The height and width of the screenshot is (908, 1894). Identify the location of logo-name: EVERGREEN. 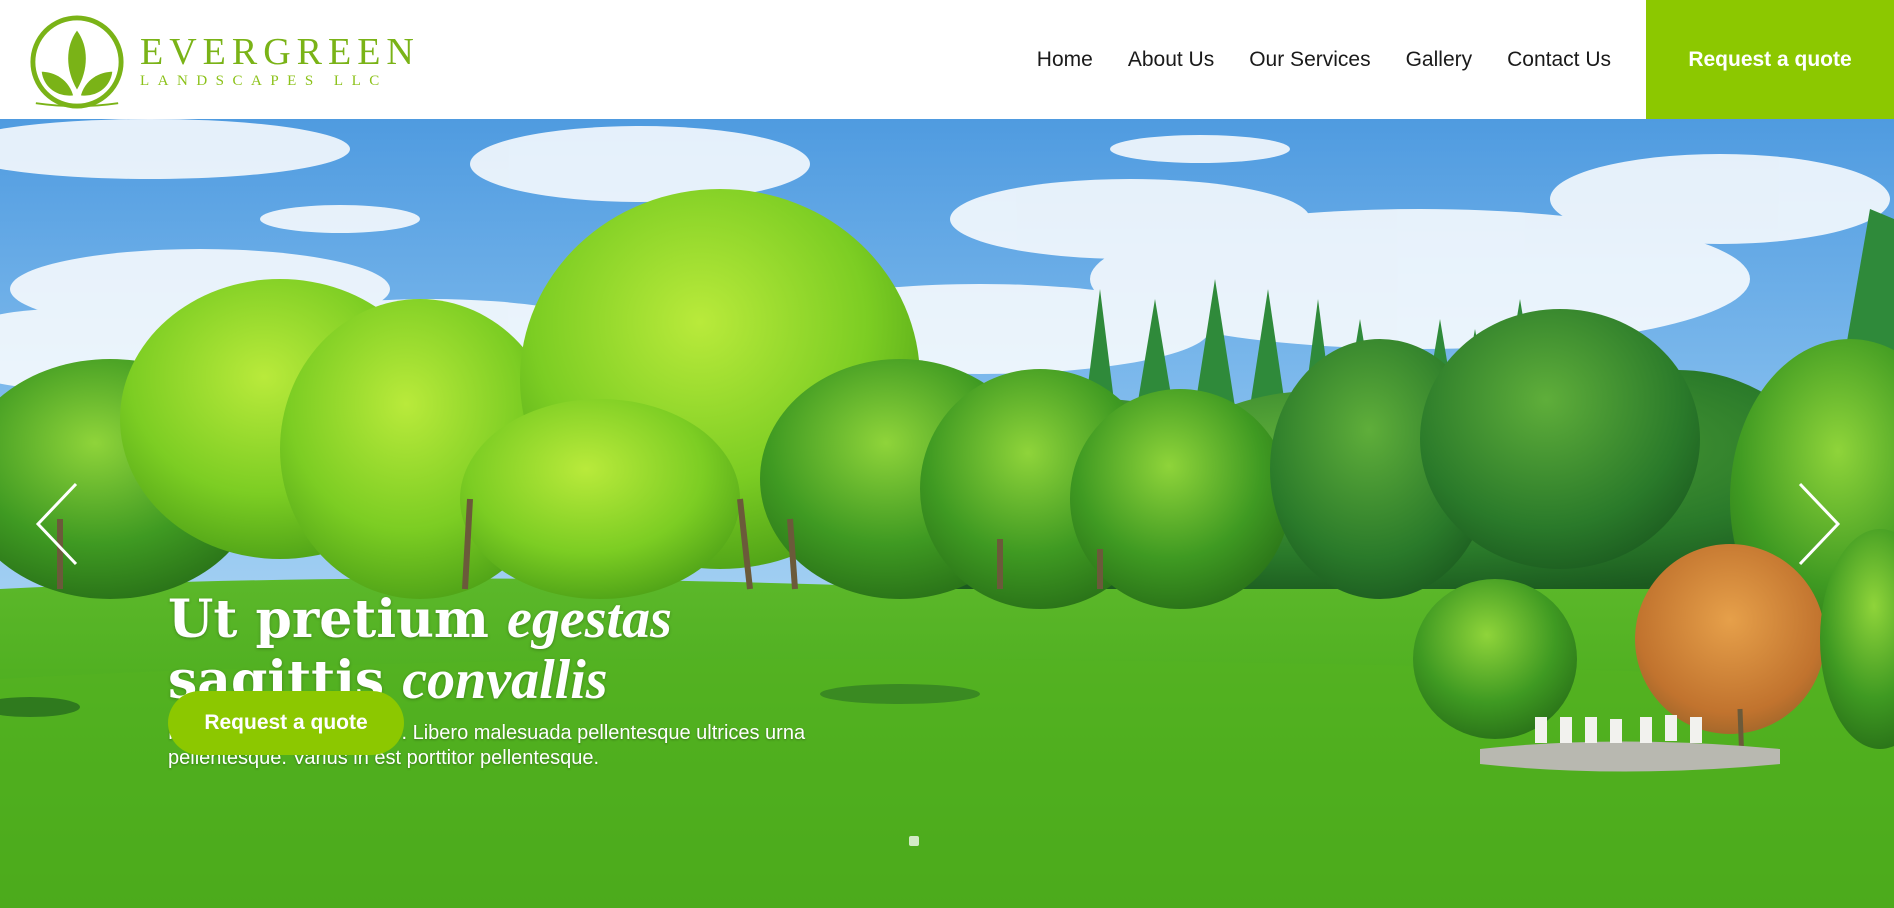
(280, 52).